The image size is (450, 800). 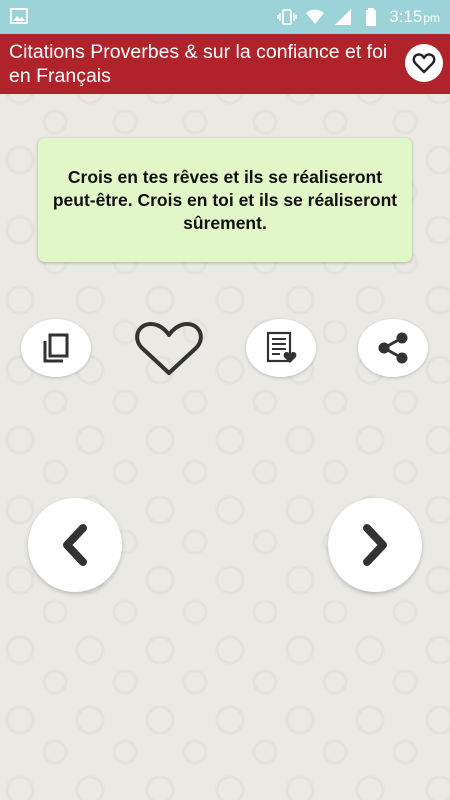 I want to click on wifi-icon, so click(x=315, y=16).